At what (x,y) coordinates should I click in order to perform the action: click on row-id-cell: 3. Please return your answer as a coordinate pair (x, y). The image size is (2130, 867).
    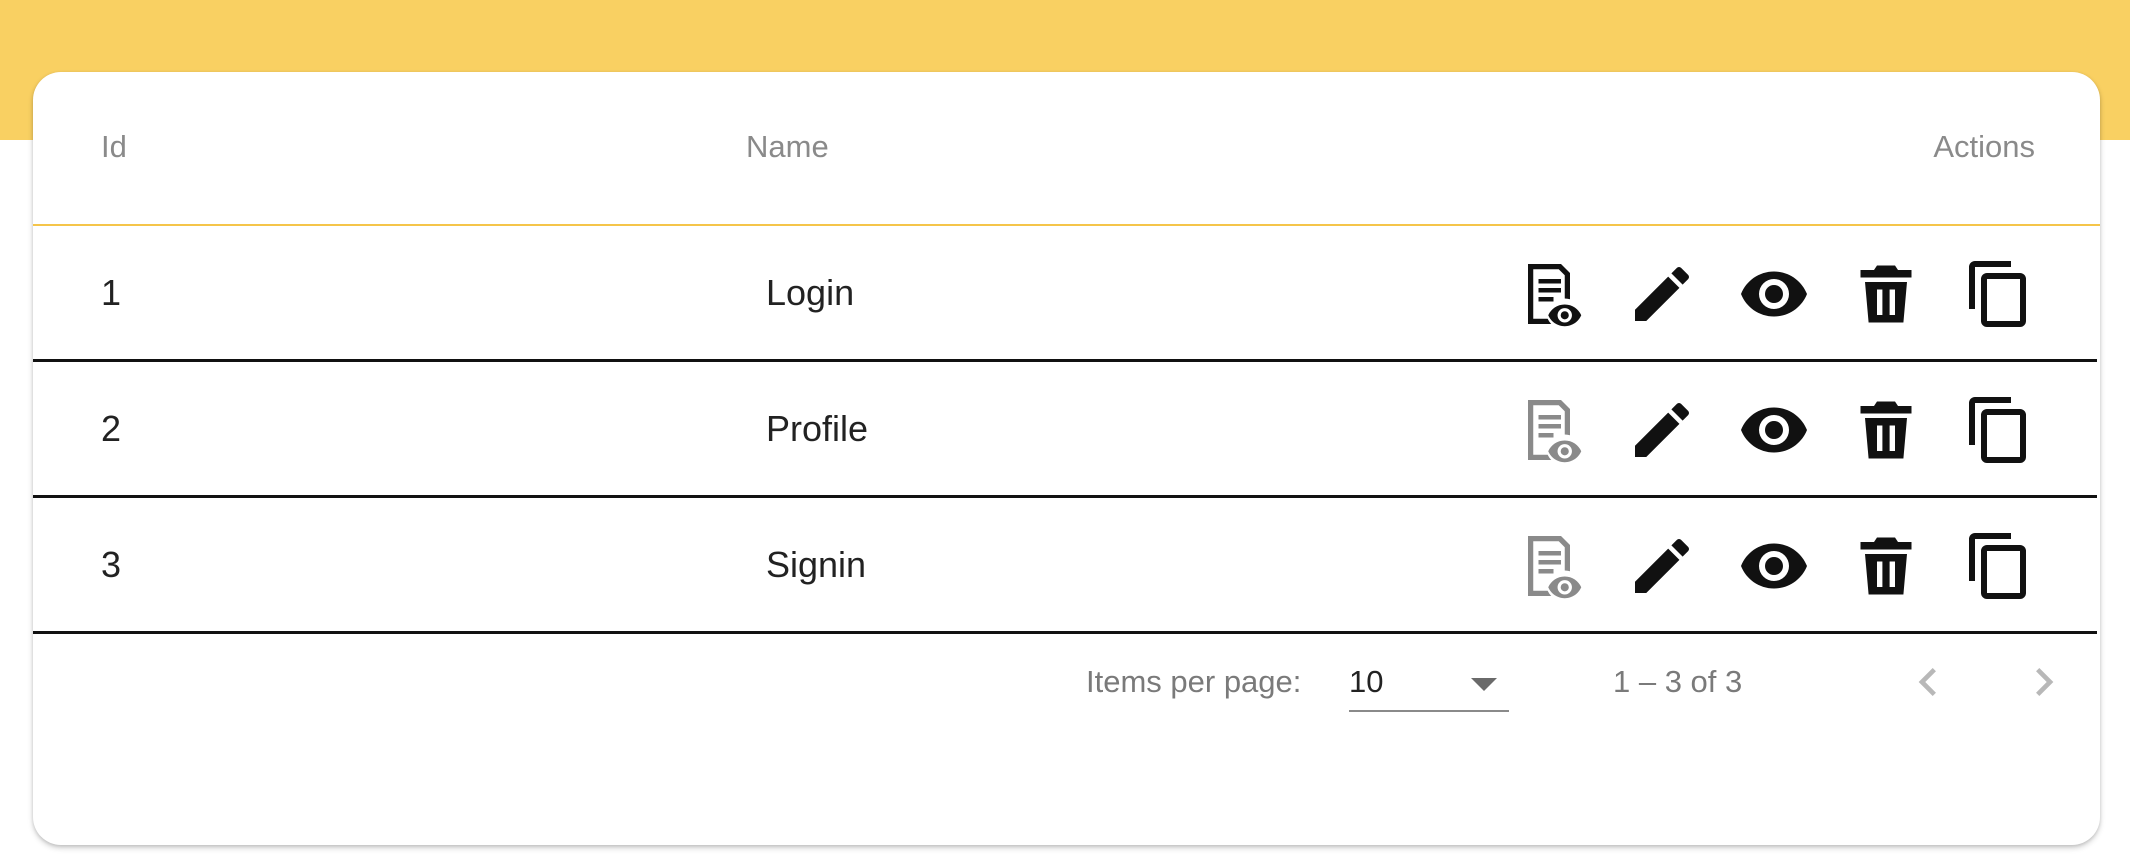
    Looking at the image, I should click on (111, 564).